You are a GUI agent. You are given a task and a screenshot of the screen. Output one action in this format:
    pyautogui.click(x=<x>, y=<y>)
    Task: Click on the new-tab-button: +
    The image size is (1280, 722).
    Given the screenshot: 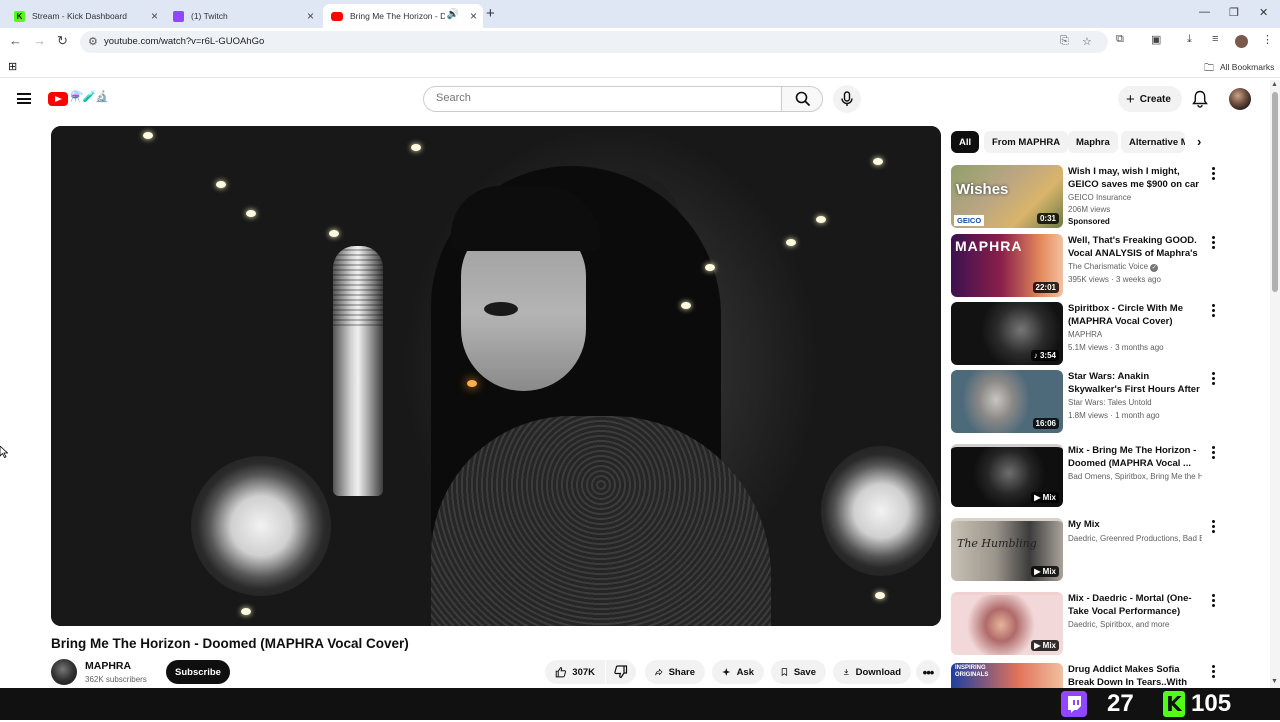 What is the action you would take?
    pyautogui.click(x=490, y=13)
    